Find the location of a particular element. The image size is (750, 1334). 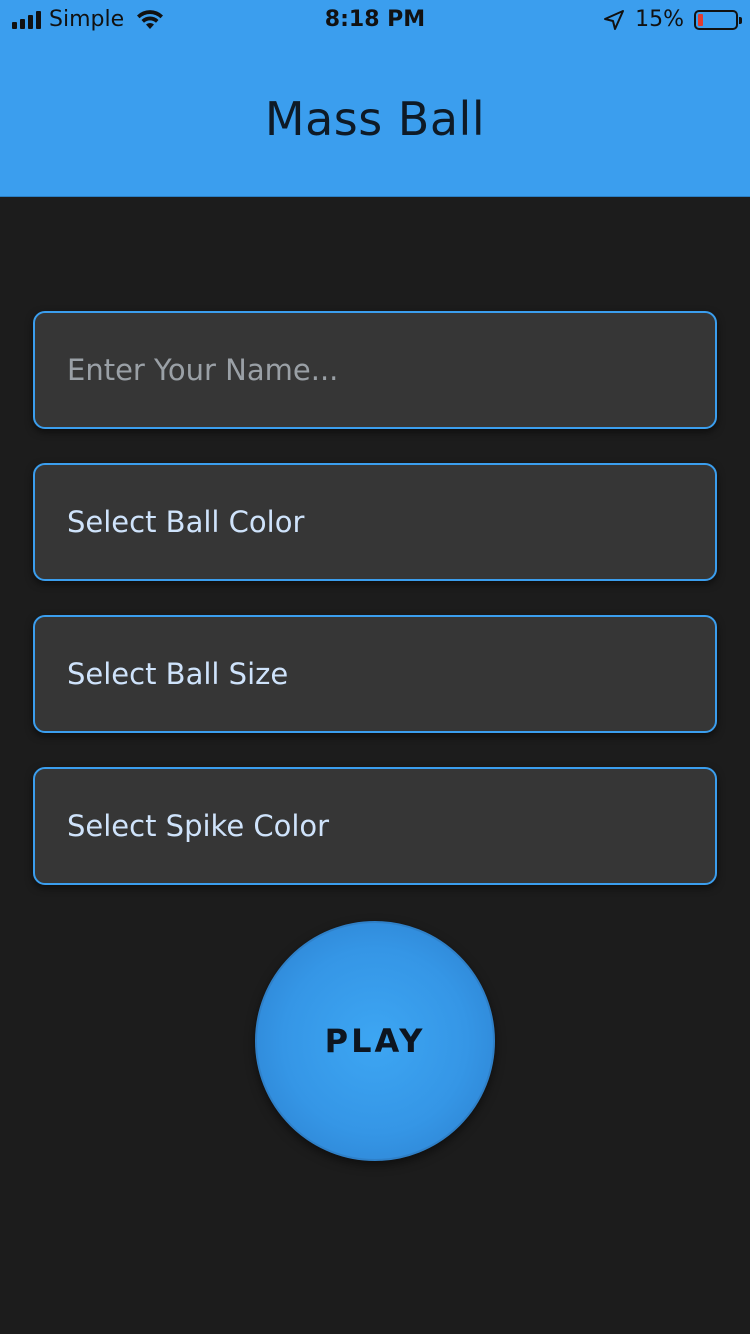

app-title: Mass Ball is located at coordinates (375, 119).